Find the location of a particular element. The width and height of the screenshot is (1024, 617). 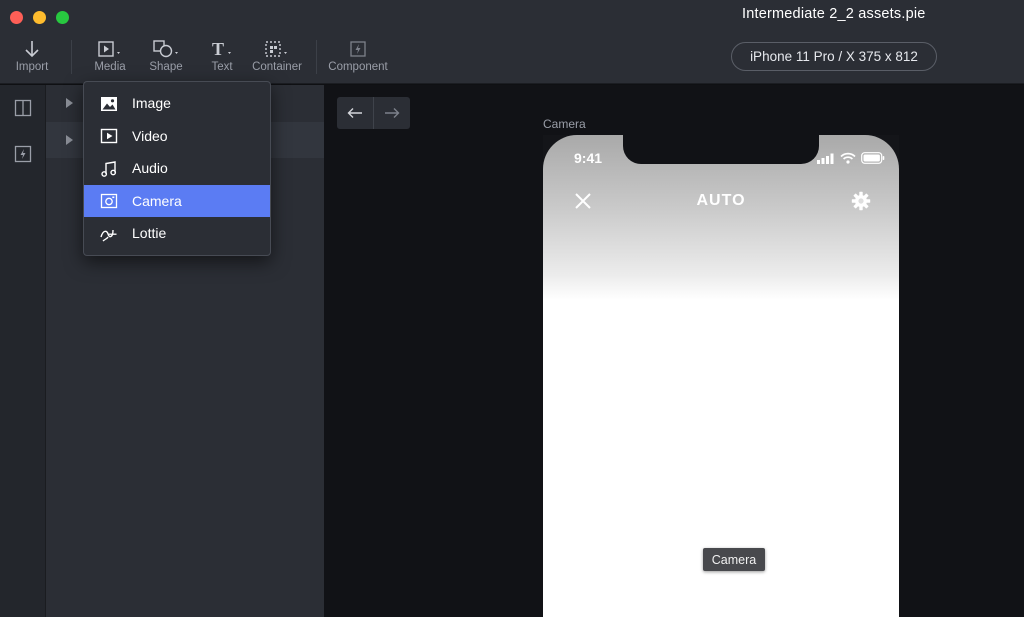

close-window-button is located at coordinates (16, 17).